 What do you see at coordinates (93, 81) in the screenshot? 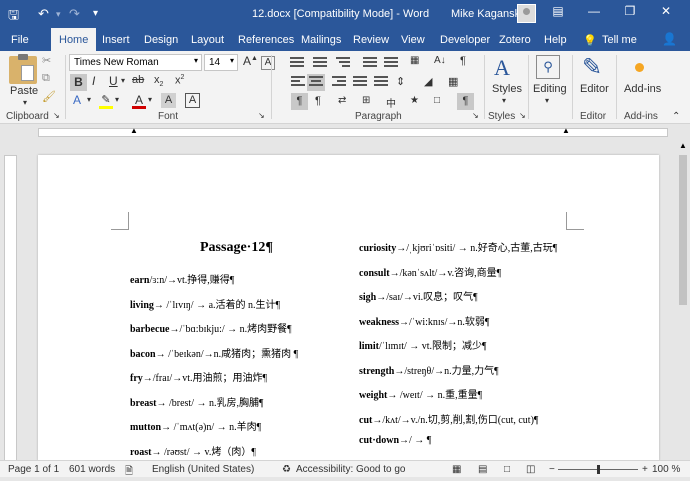
I see `italic-button: I` at bounding box center [93, 81].